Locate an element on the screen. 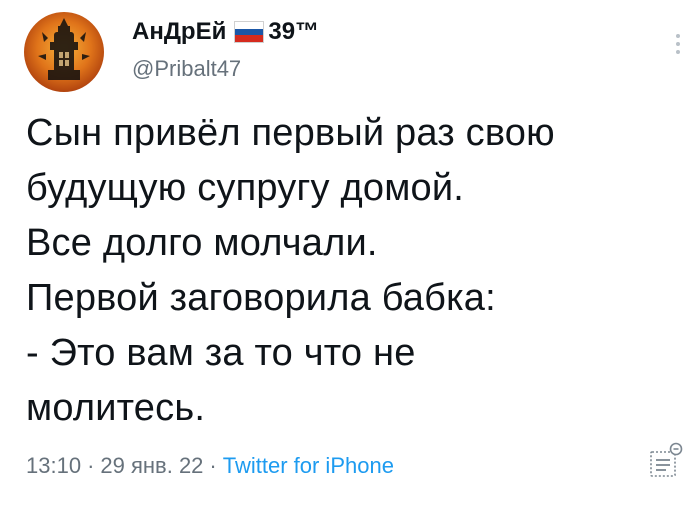  more-options-icon is located at coordinates (678, 44).